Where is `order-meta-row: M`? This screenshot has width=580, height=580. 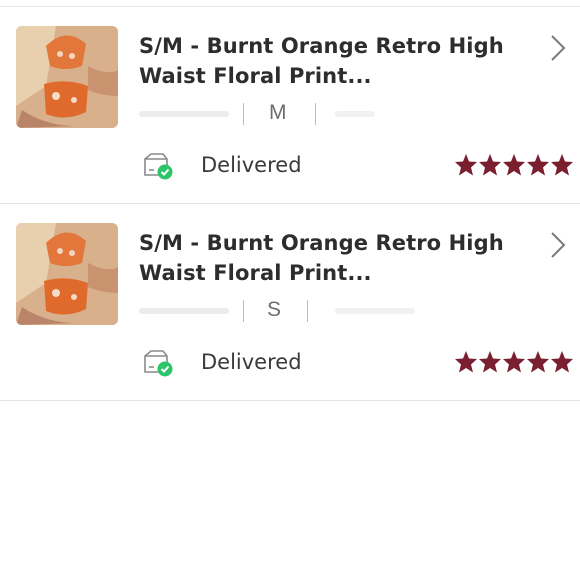
order-meta-row: M is located at coordinates (279, 114).